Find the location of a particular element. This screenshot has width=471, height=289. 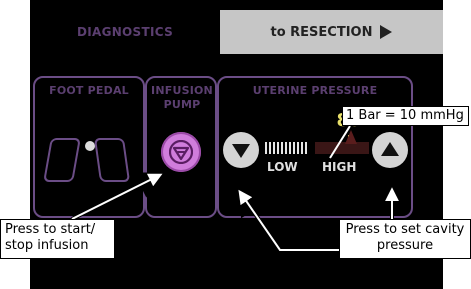

infusion-pump-title: INFUSION PUMP is located at coordinates (182, 97).